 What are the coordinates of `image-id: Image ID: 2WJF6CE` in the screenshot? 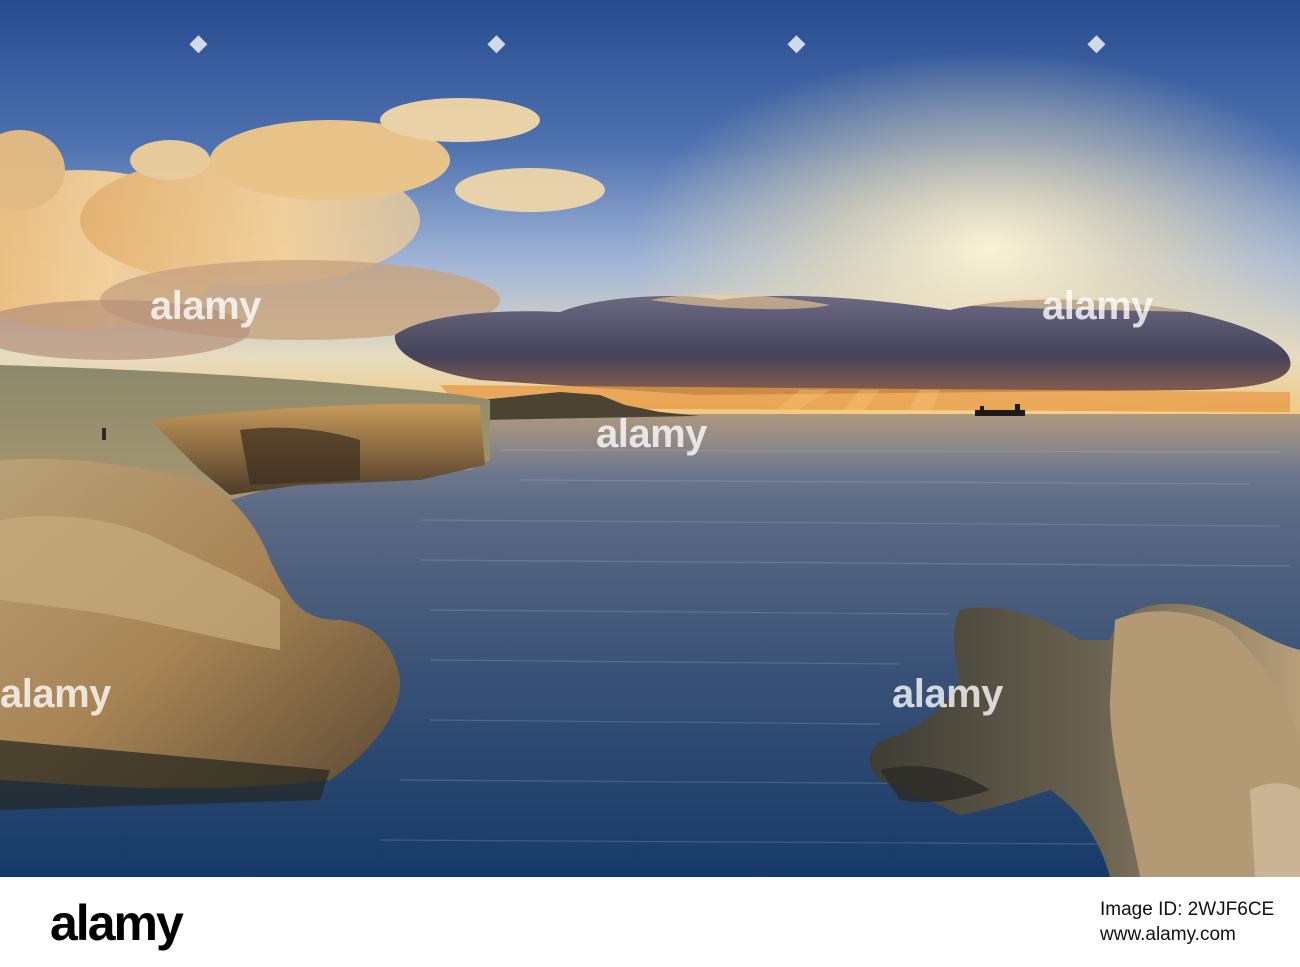 It's located at (1187, 909).